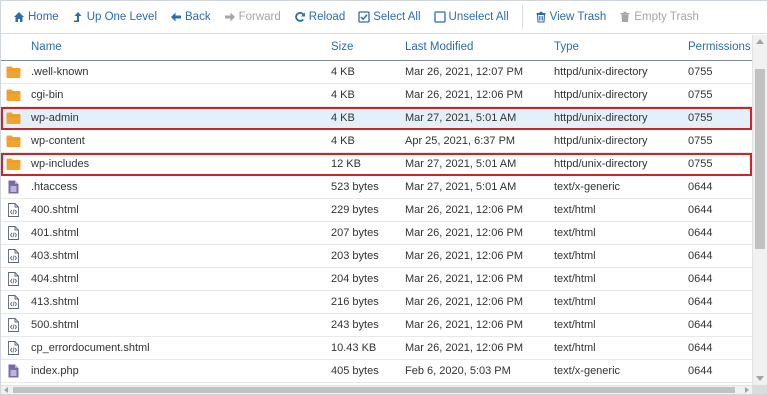 This screenshot has width=768, height=395. What do you see at coordinates (355, 325) in the screenshot?
I see `file-size: 243 bytes` at bounding box center [355, 325].